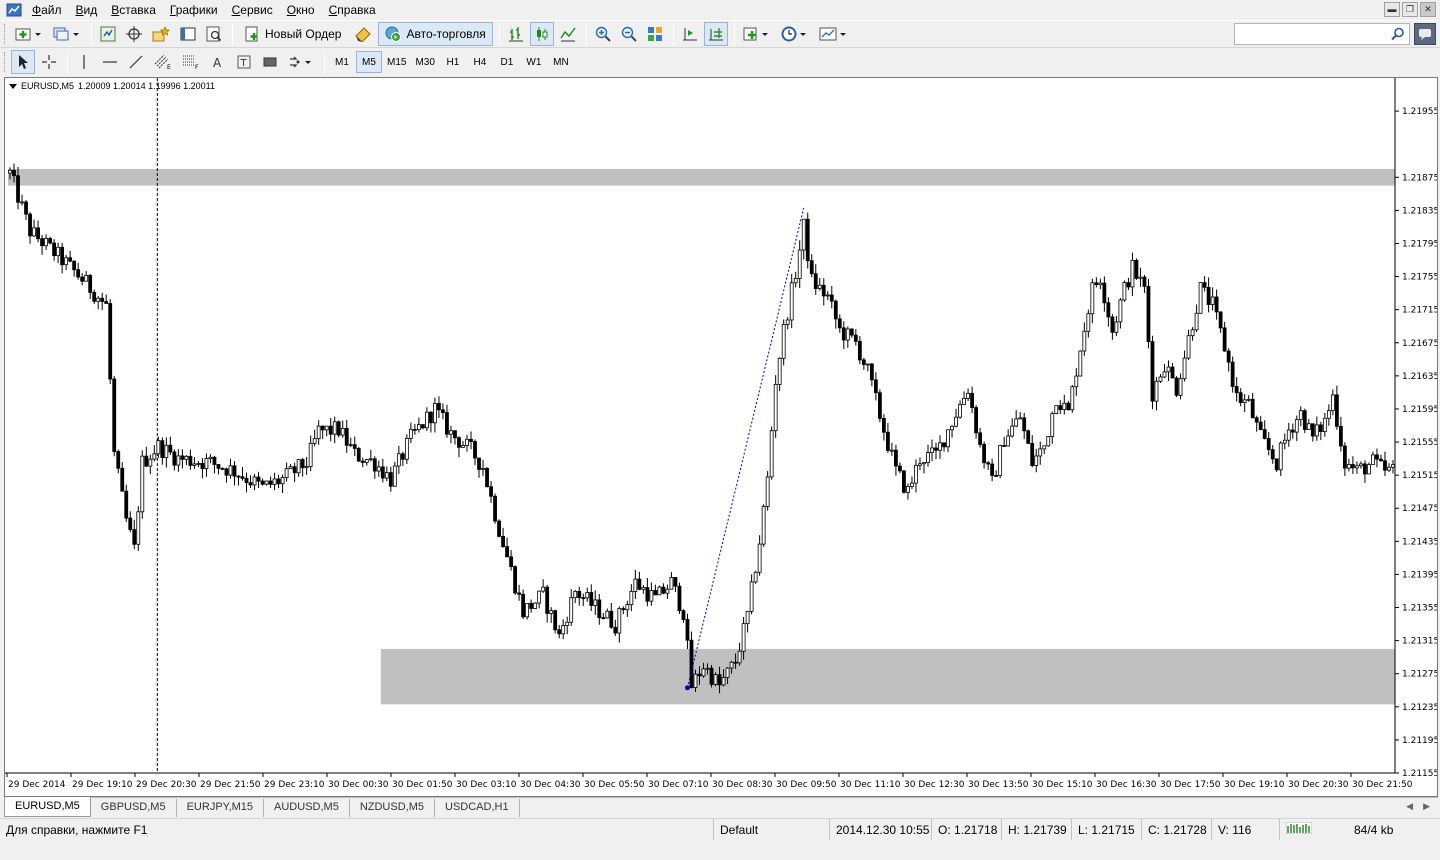 This screenshot has width=1440, height=860. I want to click on timeframe-m30-button: M30, so click(424, 62).